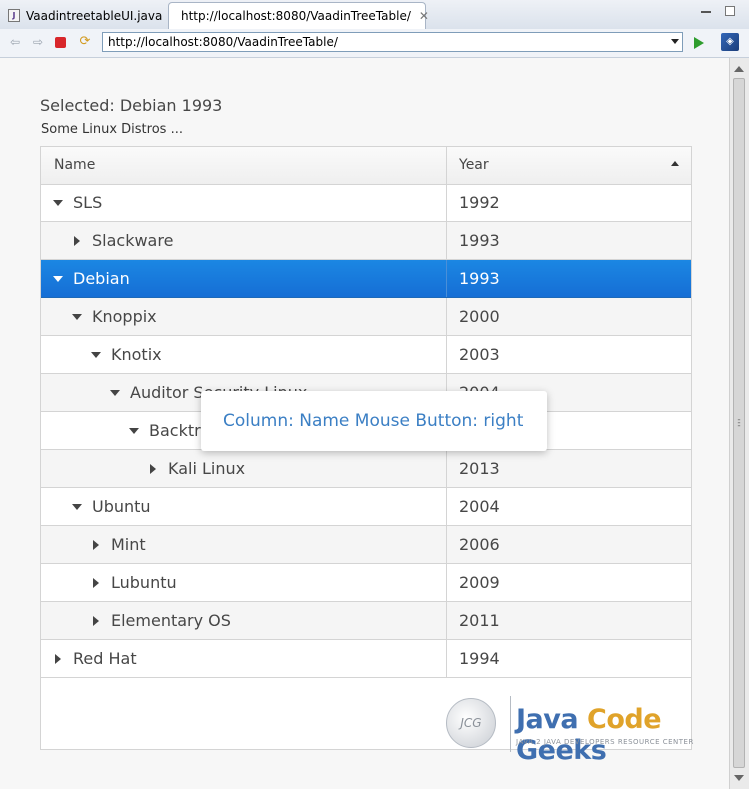 The width and height of the screenshot is (749, 789). I want to click on browser-menu-icon: ◈, so click(730, 42).